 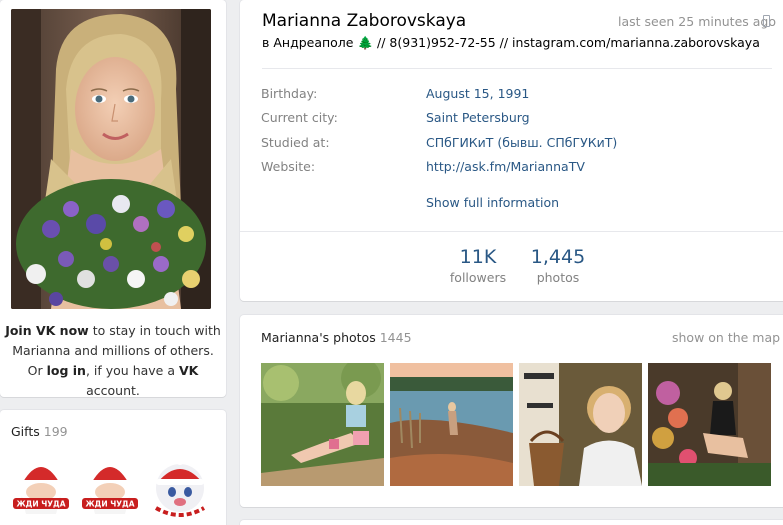 What do you see at coordinates (395, 337) in the screenshot?
I see `photos-count: 1445` at bounding box center [395, 337].